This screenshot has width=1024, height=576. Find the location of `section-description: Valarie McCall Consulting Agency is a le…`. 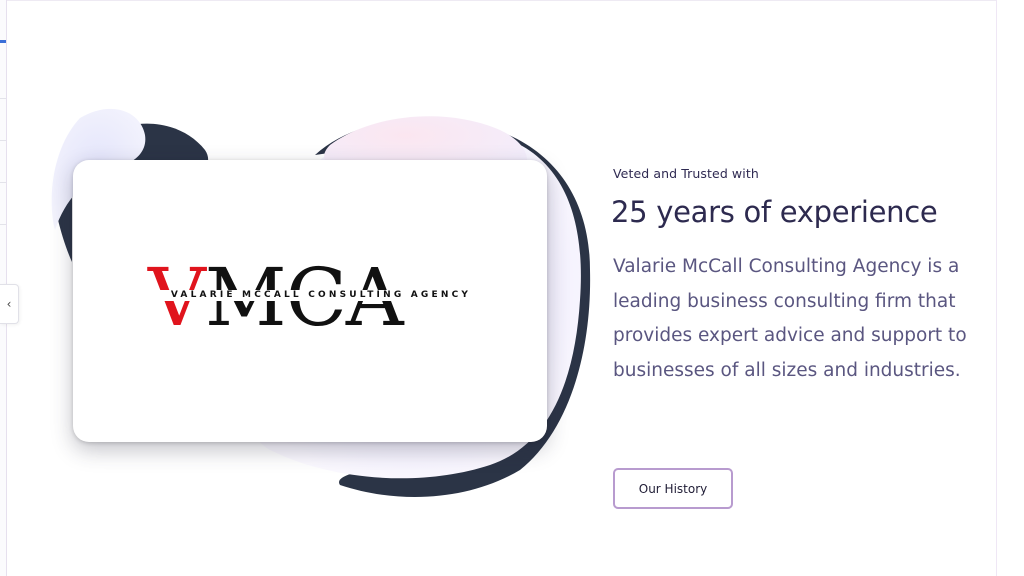

section-description: Valarie McCall Consulting Agency is a le… is located at coordinates (790, 318).